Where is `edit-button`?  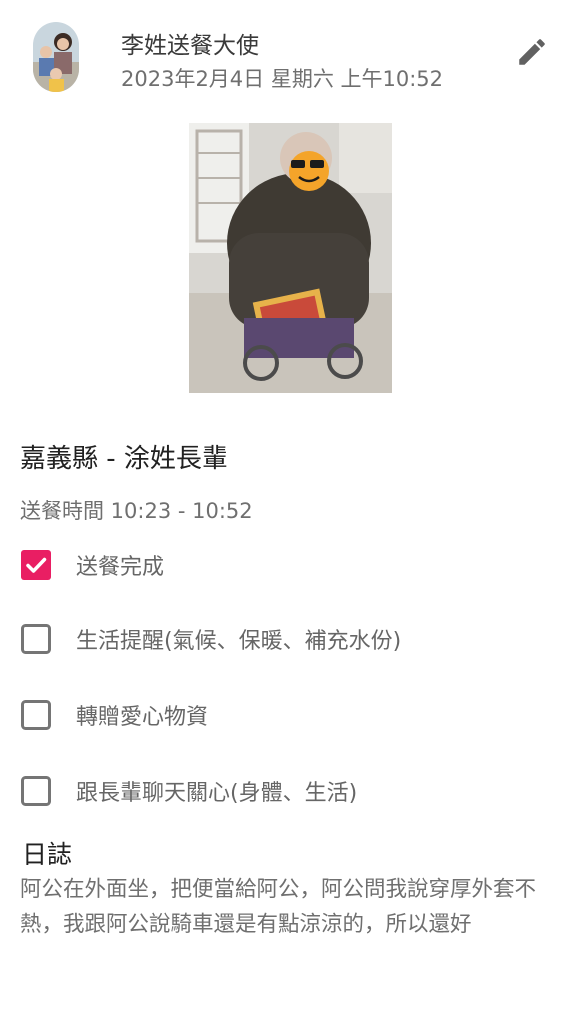 edit-button is located at coordinates (532, 52).